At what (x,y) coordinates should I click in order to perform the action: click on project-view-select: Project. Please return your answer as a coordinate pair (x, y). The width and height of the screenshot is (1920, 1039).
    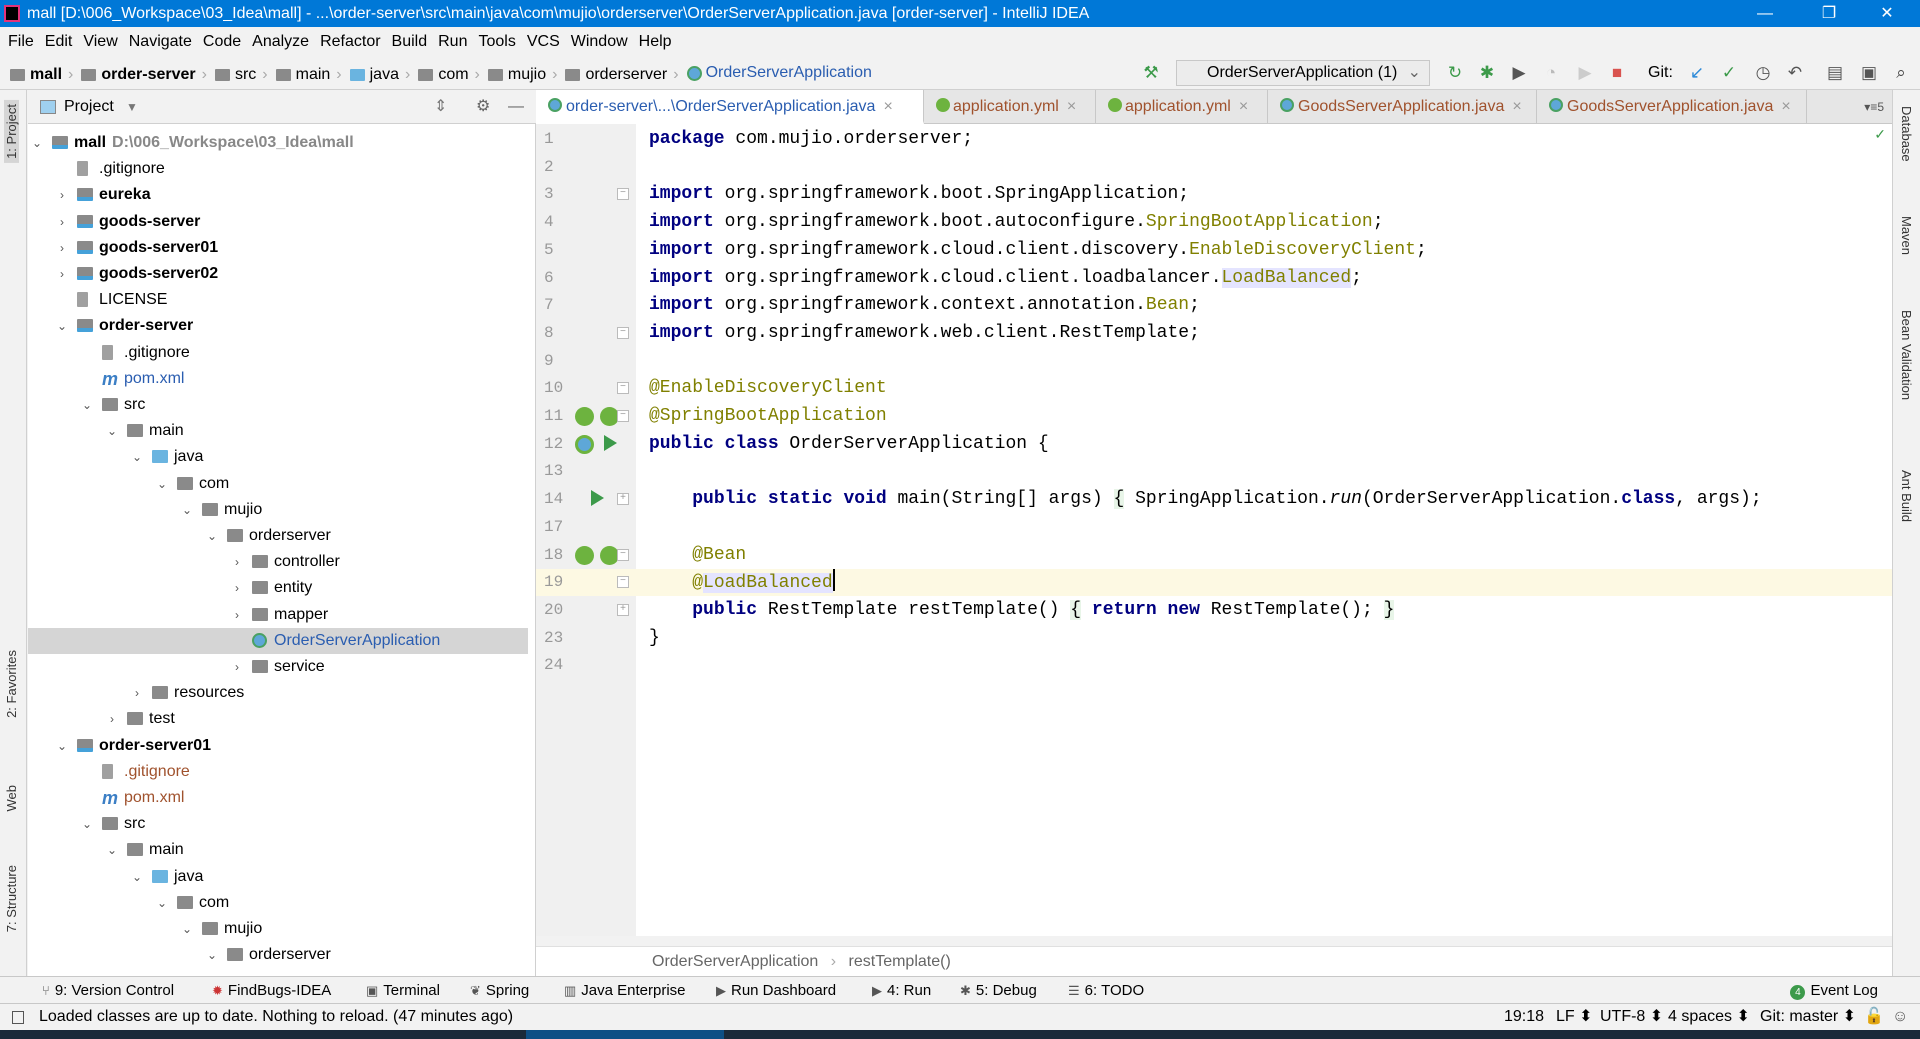
    Looking at the image, I should click on (89, 107).